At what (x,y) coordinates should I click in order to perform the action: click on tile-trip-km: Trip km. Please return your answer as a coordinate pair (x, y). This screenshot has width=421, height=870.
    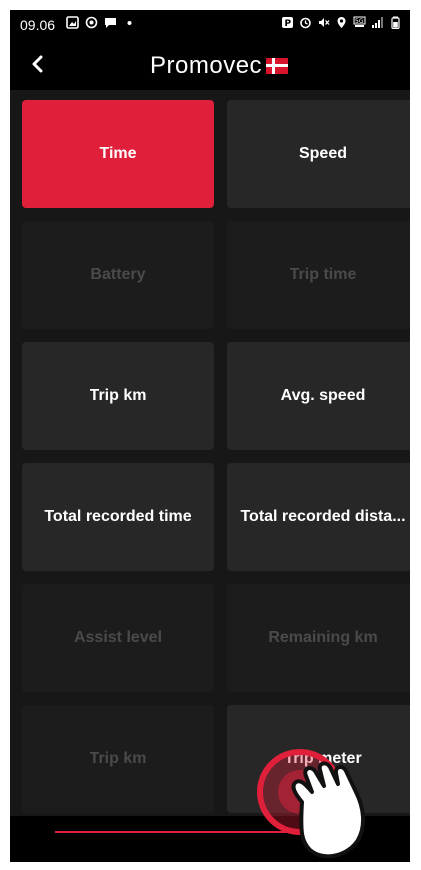
    Looking at the image, I should click on (118, 396).